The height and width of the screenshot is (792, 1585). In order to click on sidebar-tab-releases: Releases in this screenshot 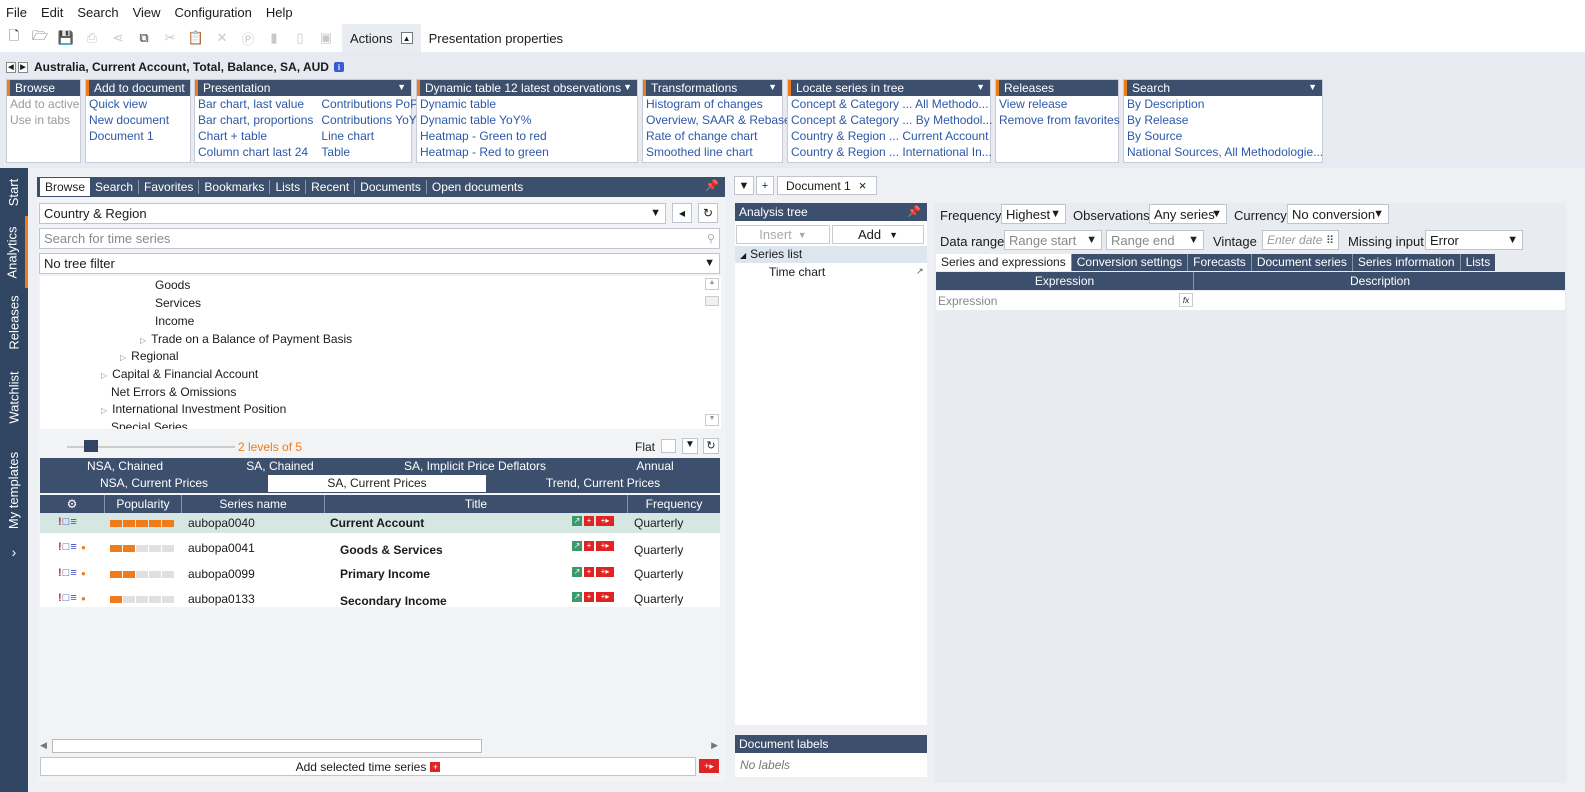, I will do `click(14, 322)`.